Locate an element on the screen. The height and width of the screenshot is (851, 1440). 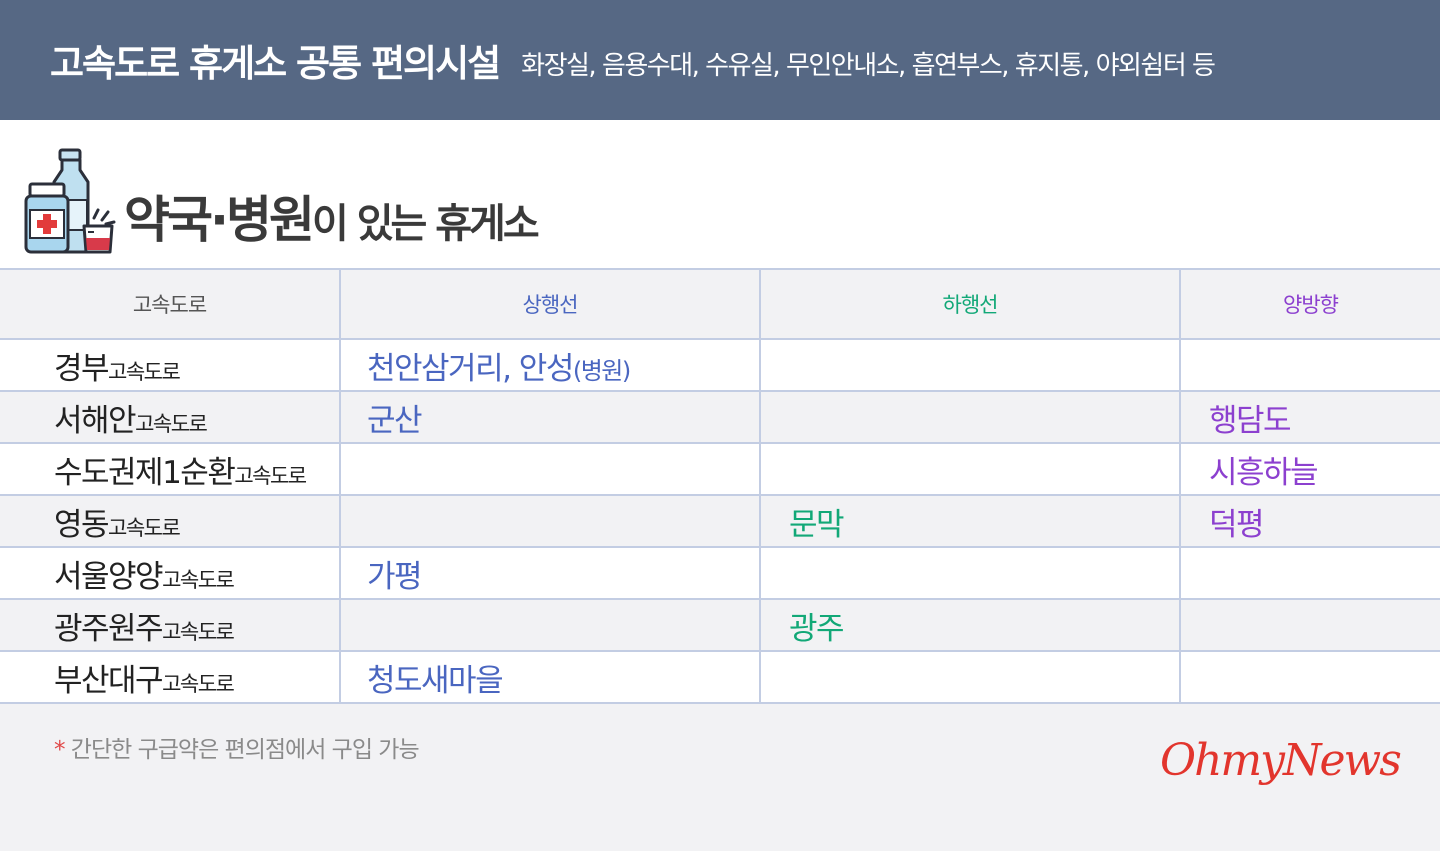
up-cell: 천안삼거리, 안성(병원) is located at coordinates (550, 365).